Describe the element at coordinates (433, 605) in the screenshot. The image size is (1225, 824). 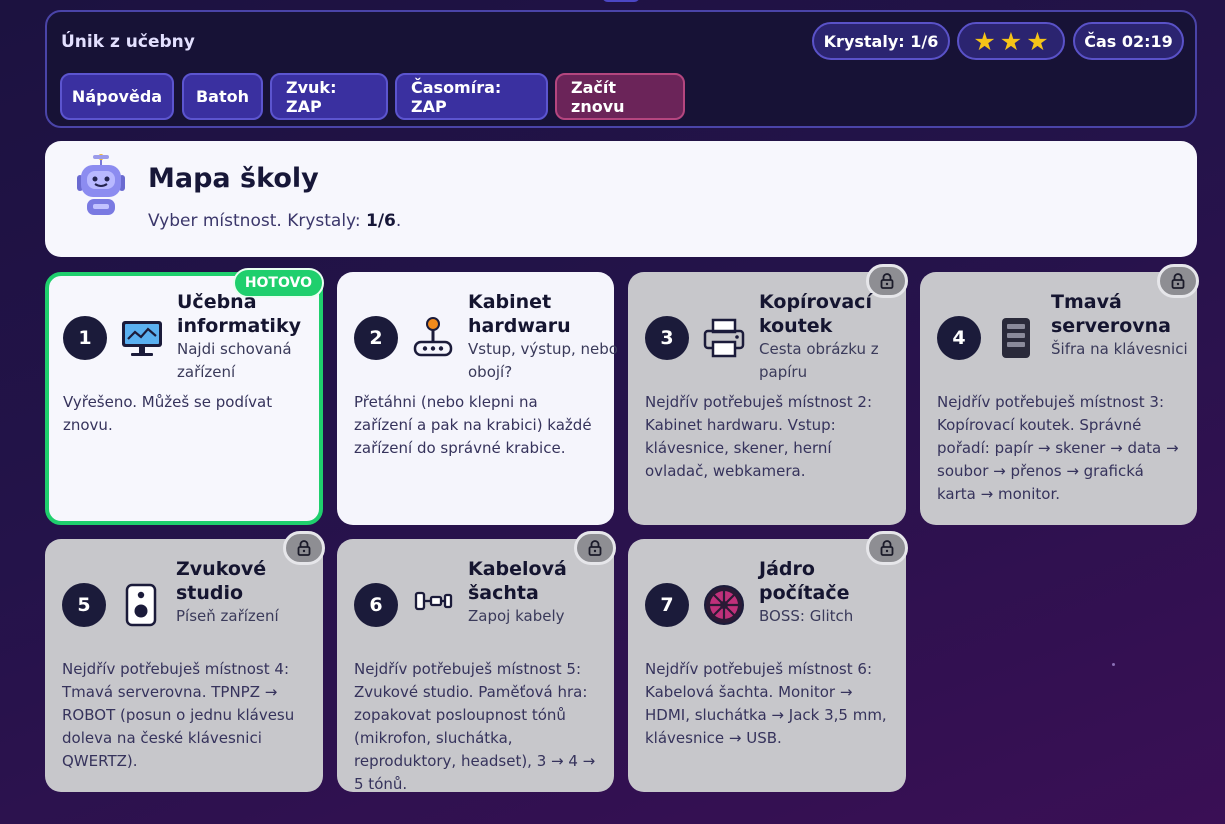
I see `cable-plug-icon` at that location.